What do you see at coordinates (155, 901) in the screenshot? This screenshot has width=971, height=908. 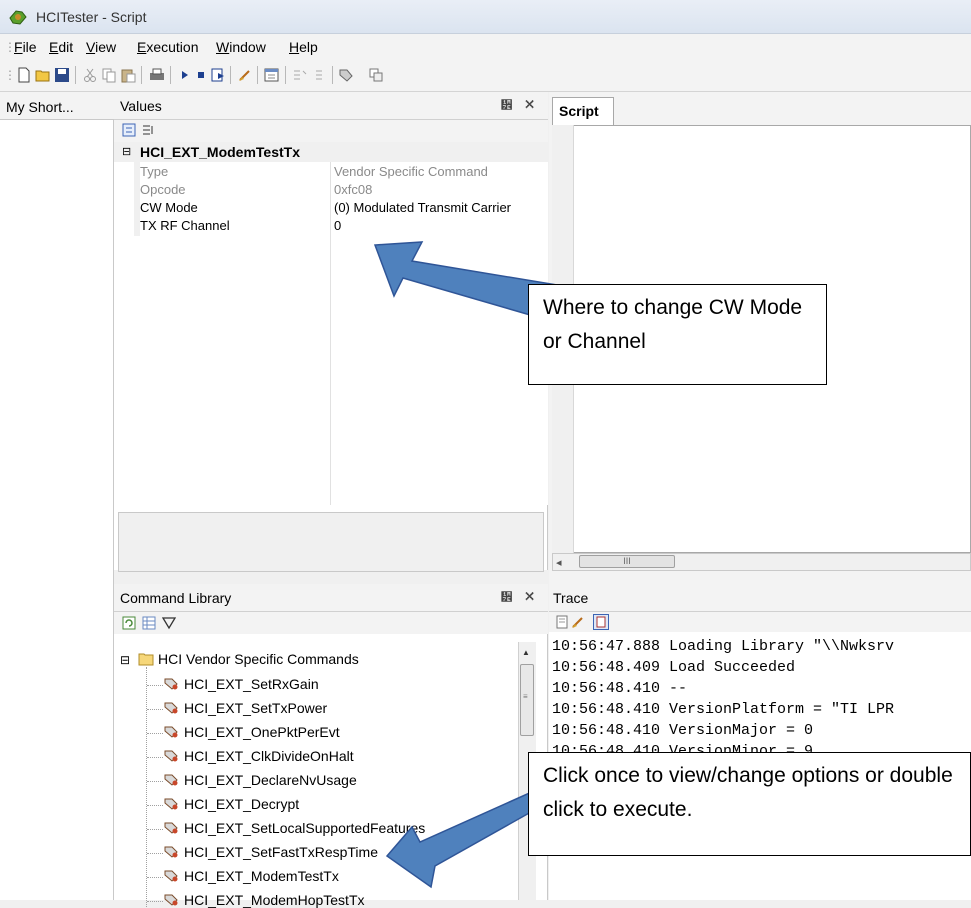 I see `tree-guide` at bounding box center [155, 901].